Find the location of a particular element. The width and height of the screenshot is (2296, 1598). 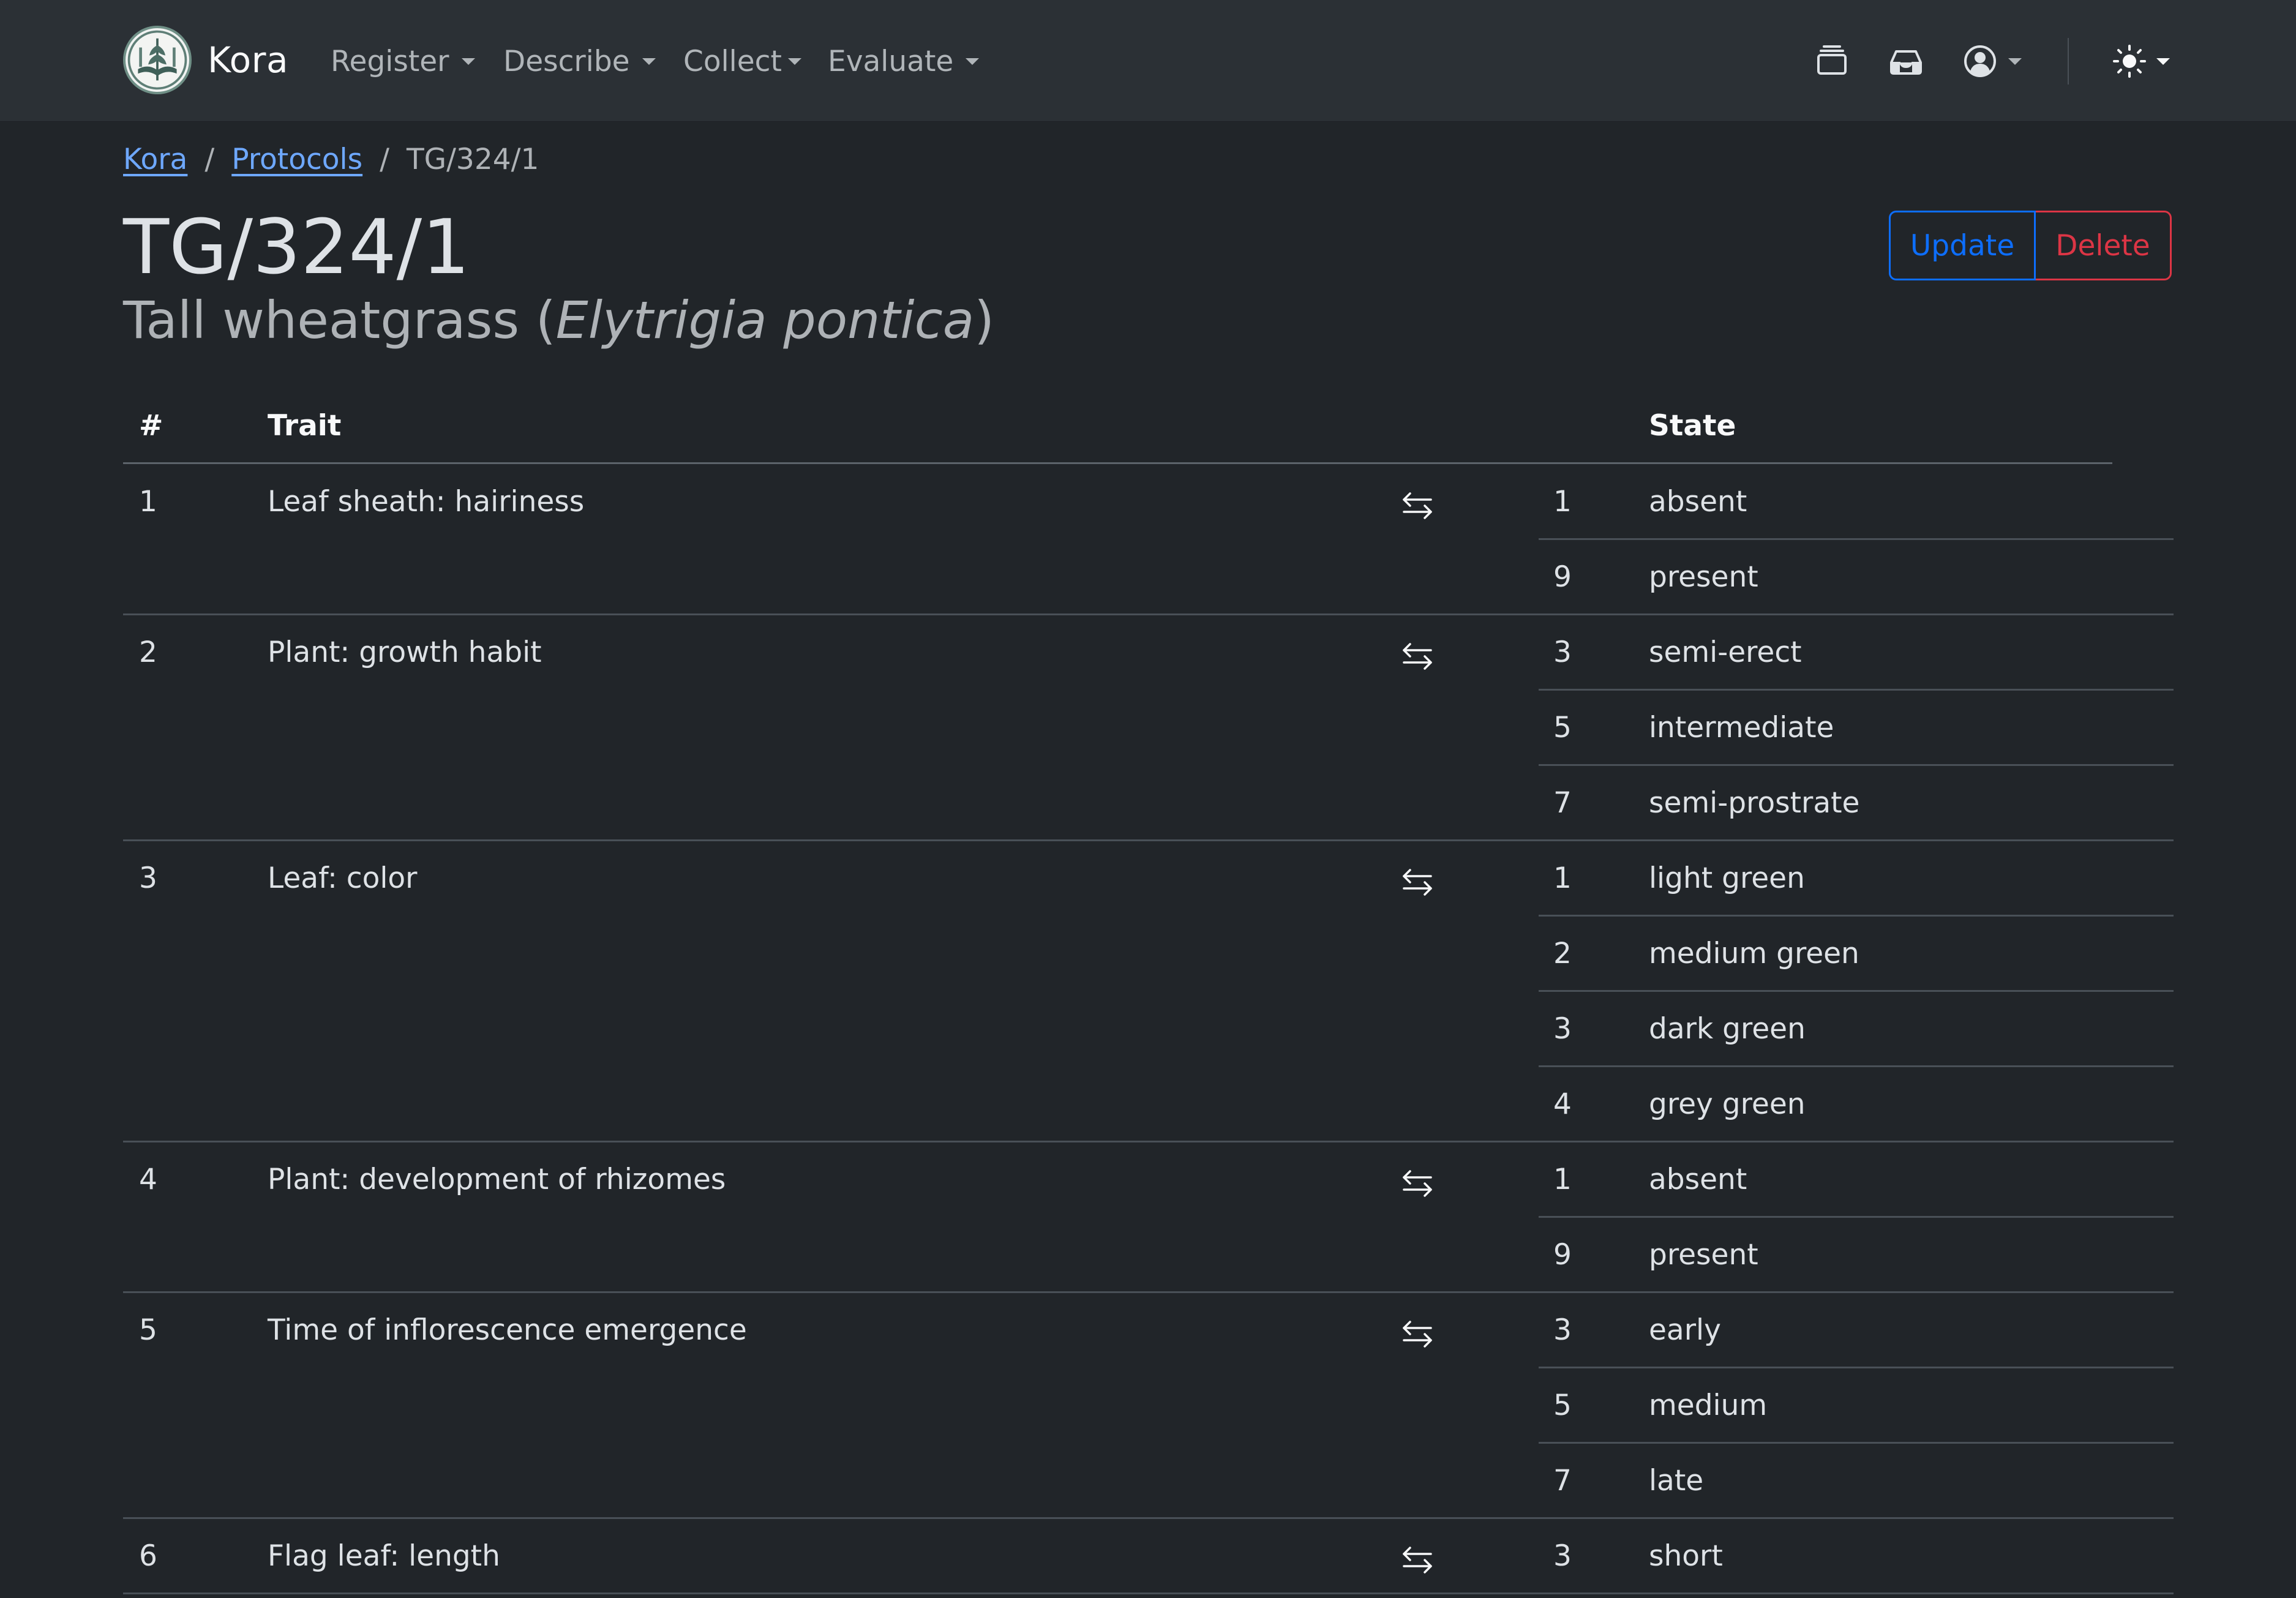

state-label: grey green is located at coordinates (1727, 1104).